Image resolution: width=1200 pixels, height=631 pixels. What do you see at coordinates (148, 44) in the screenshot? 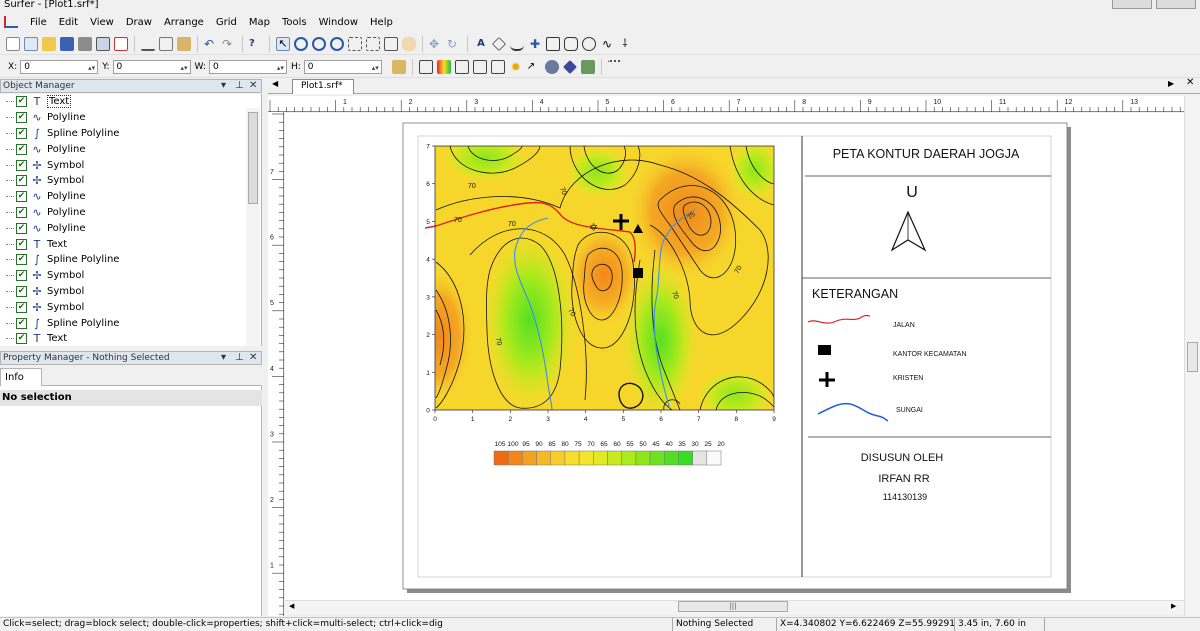
I see `cut-icon` at bounding box center [148, 44].